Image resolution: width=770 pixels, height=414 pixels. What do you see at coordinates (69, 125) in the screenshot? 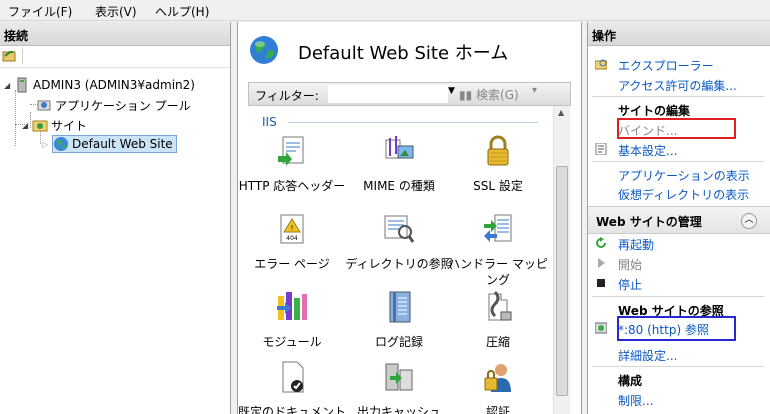
I see `sites-label: サイト` at bounding box center [69, 125].